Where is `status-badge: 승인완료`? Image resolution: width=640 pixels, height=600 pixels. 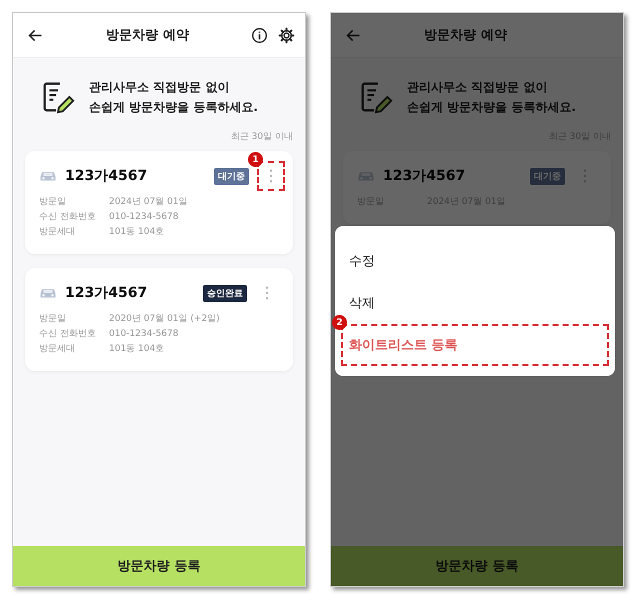 status-badge: 승인완료 is located at coordinates (225, 293).